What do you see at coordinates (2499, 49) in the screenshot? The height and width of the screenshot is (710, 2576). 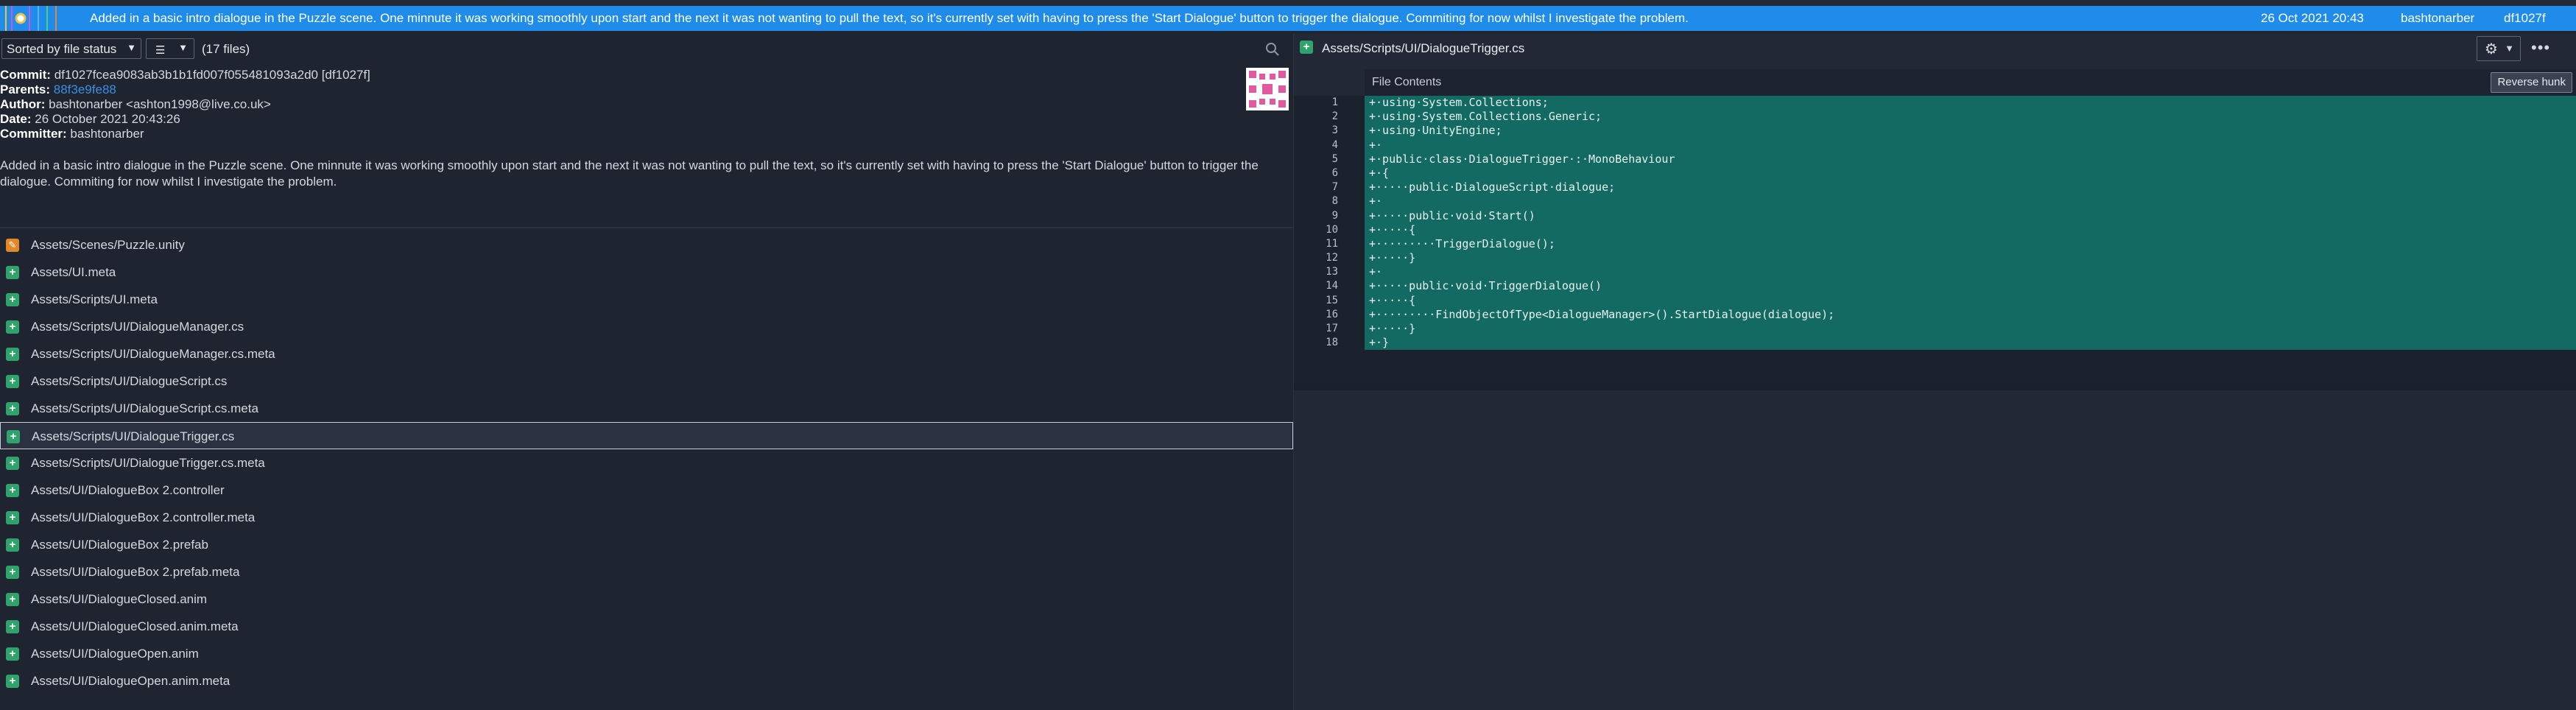 I see `diff-settings-button: ⚙ ▼` at bounding box center [2499, 49].